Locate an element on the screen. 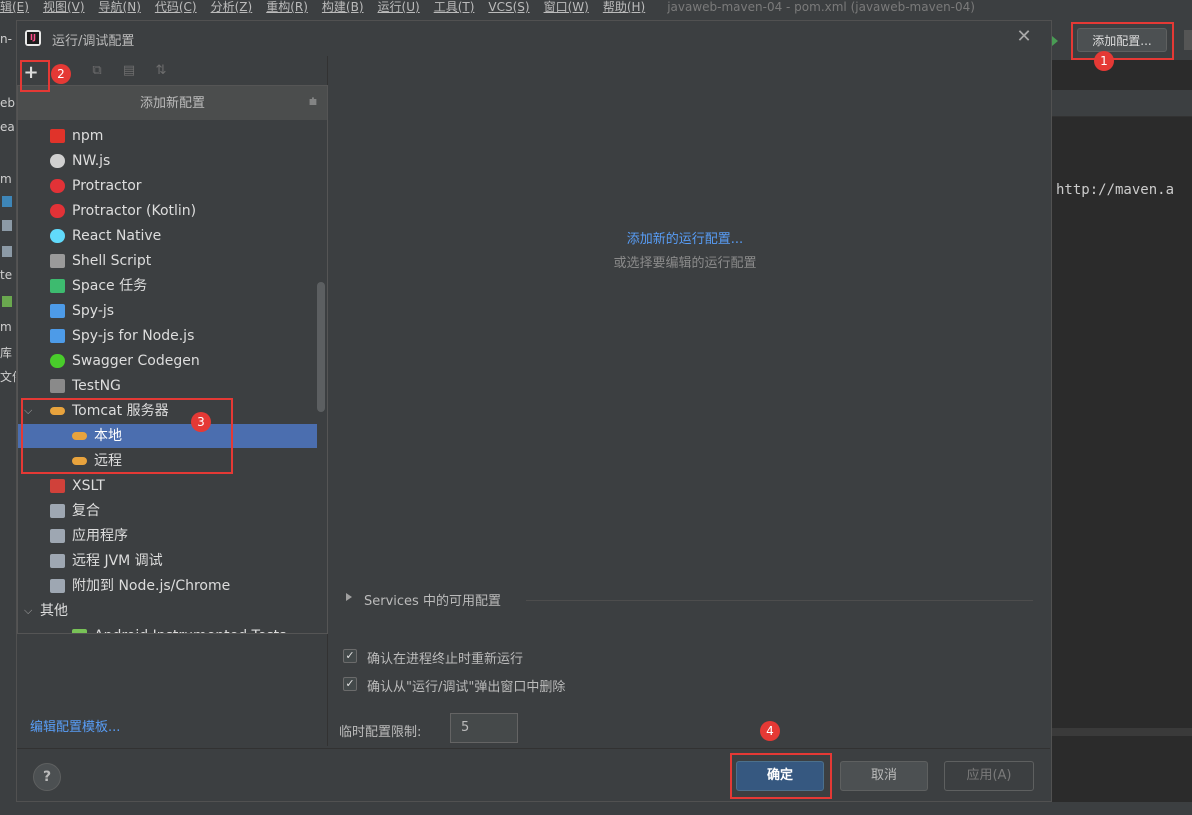 This screenshot has width=1192, height=815. spyjs-icon is located at coordinates (57, 311).